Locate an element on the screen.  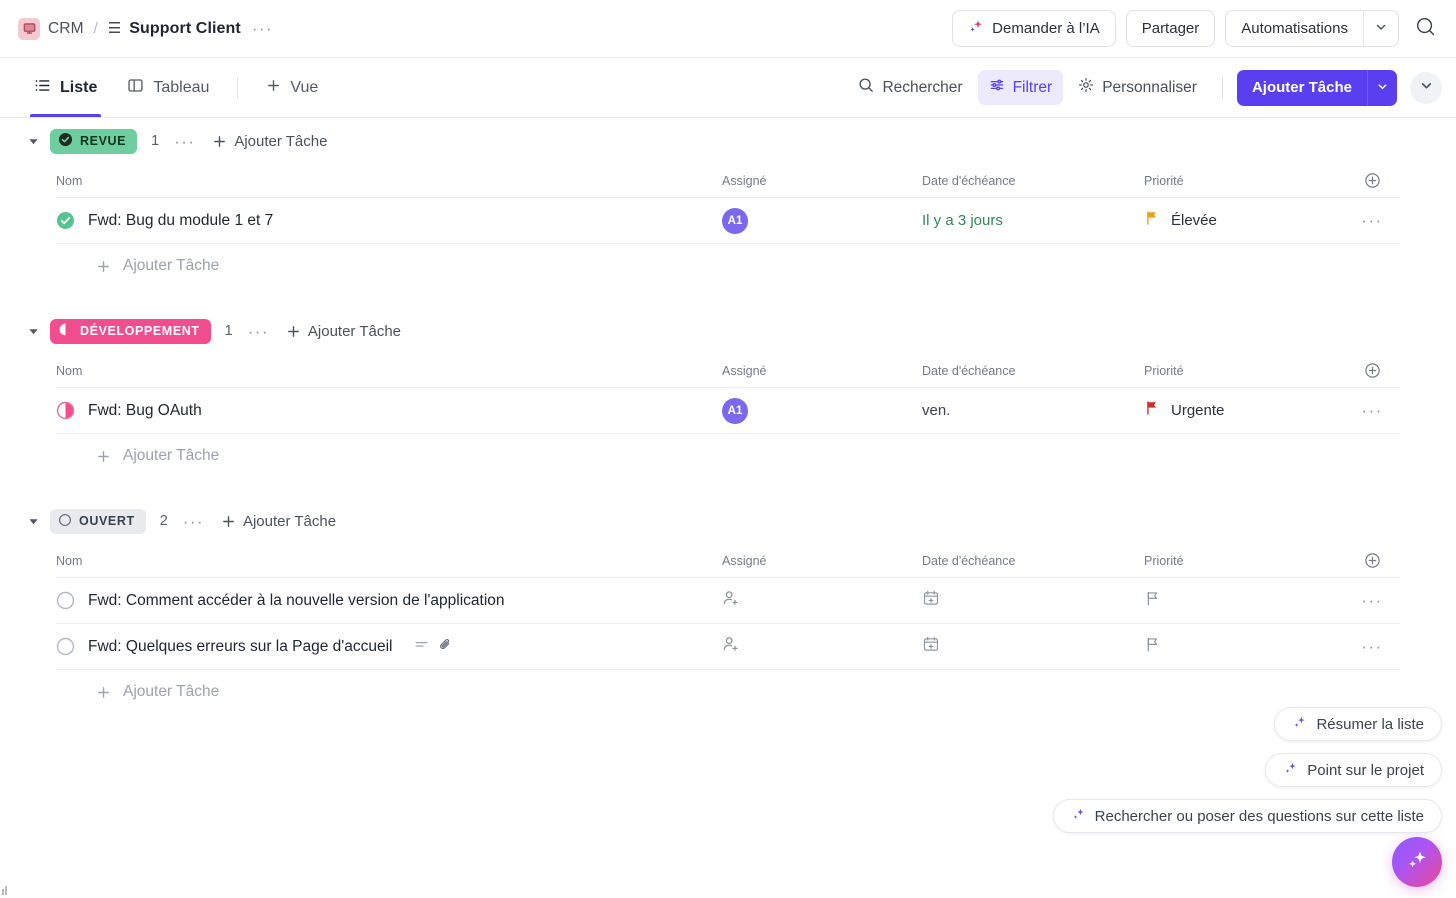
share-label: Partager is located at coordinates (1170, 28).